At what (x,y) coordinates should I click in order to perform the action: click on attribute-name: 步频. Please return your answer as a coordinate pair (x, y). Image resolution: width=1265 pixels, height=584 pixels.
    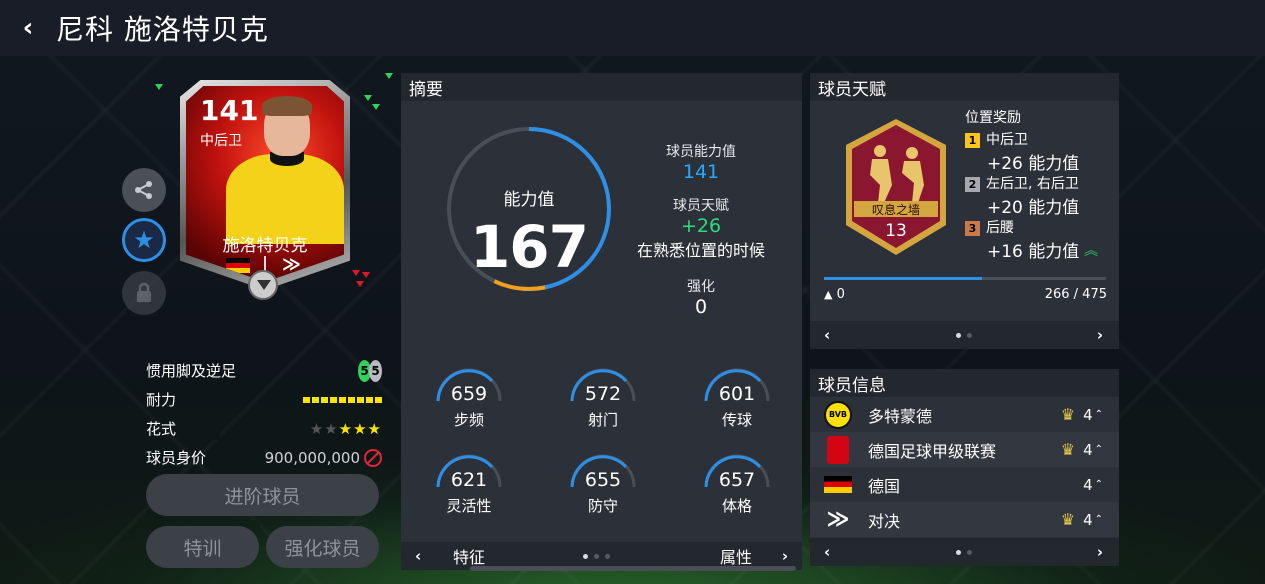
    Looking at the image, I should click on (468, 420).